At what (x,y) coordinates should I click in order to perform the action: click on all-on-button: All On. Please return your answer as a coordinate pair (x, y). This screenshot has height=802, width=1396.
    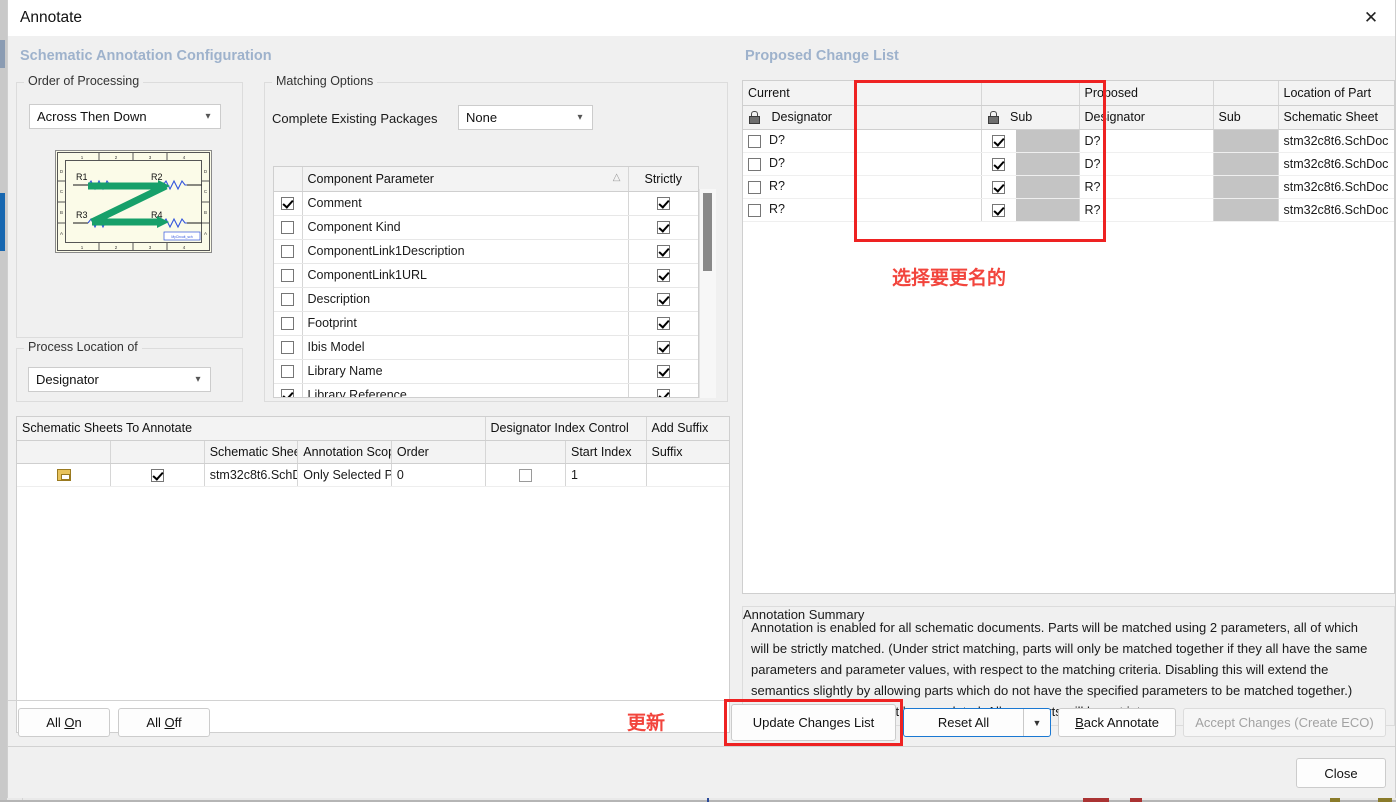
    Looking at the image, I should click on (64, 722).